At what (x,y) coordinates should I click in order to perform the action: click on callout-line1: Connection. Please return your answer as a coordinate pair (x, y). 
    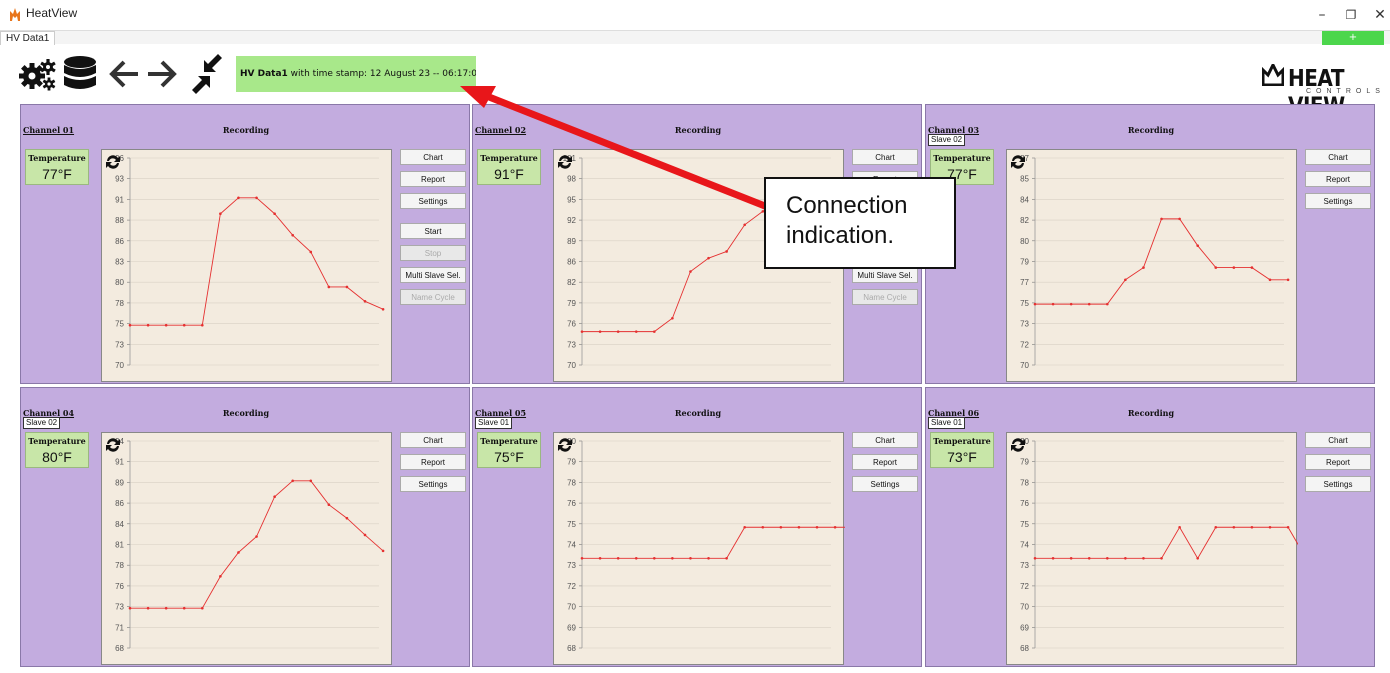
    Looking at the image, I should click on (847, 205).